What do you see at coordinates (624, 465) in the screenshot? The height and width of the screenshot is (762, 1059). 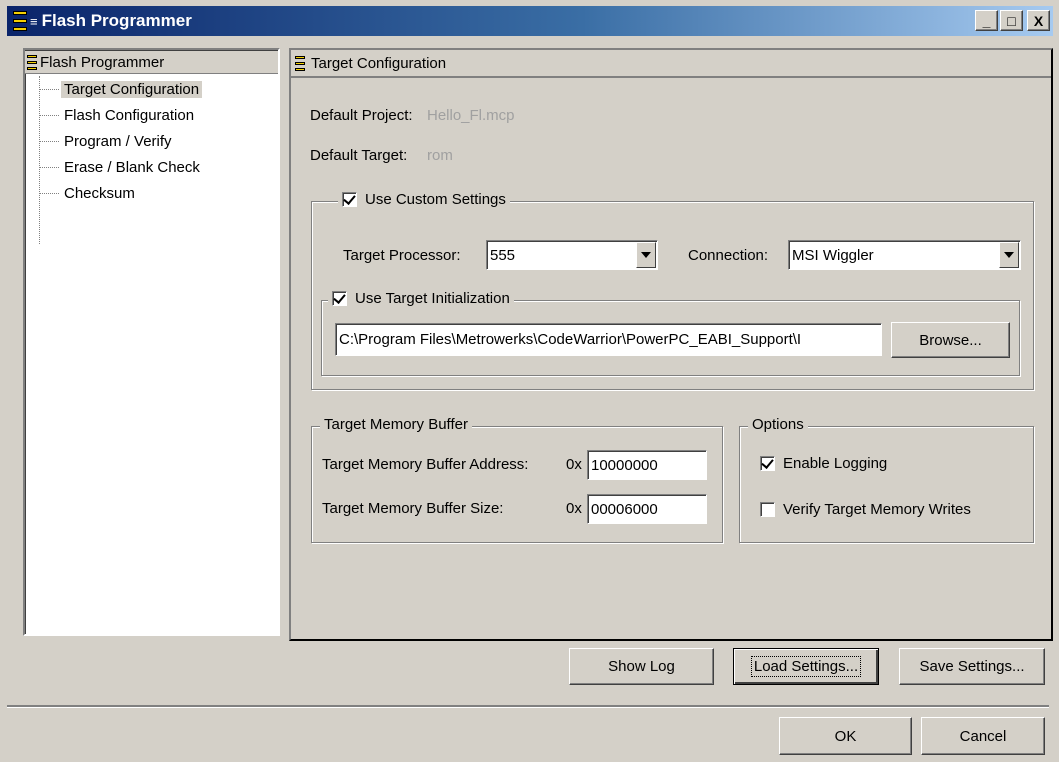 I see `buffer-address-value: 10000000` at bounding box center [624, 465].